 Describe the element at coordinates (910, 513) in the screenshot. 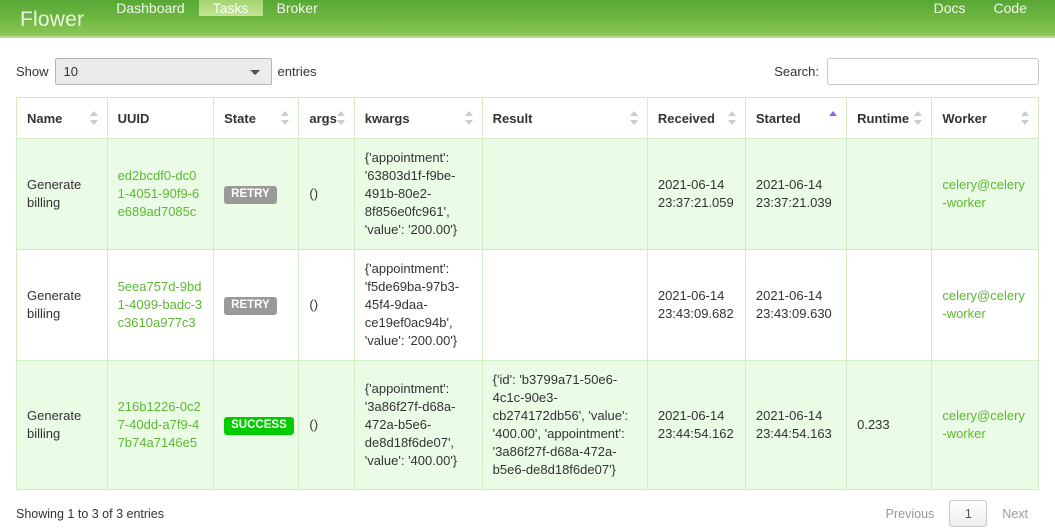

I see `pagination-previous: Previous` at that location.